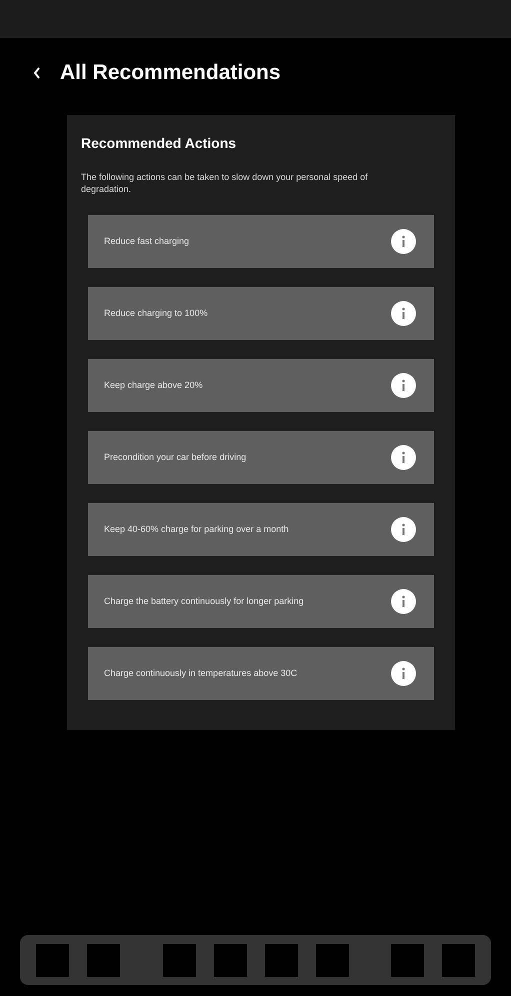 Image resolution: width=511 pixels, height=996 pixels. I want to click on page-title: All Recommendations, so click(170, 73).